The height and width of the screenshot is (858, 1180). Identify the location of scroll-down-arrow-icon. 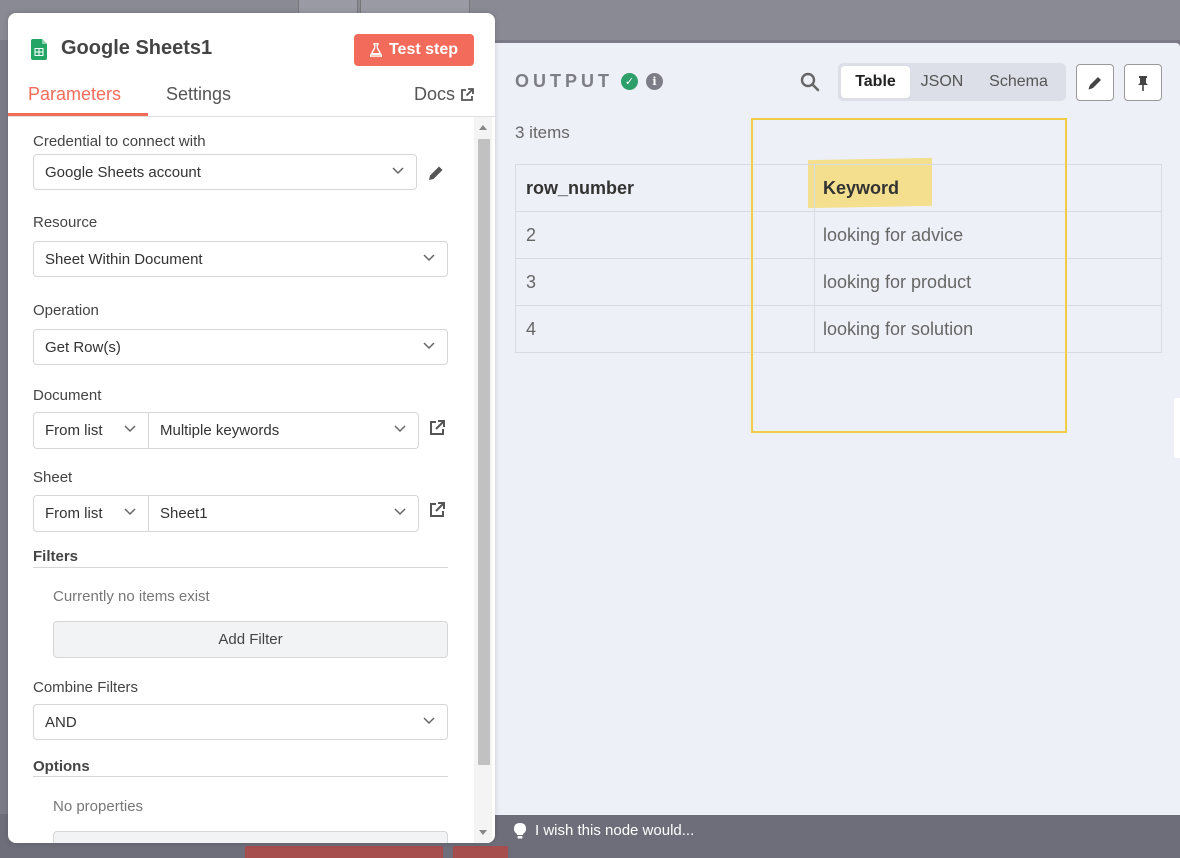
(483, 832).